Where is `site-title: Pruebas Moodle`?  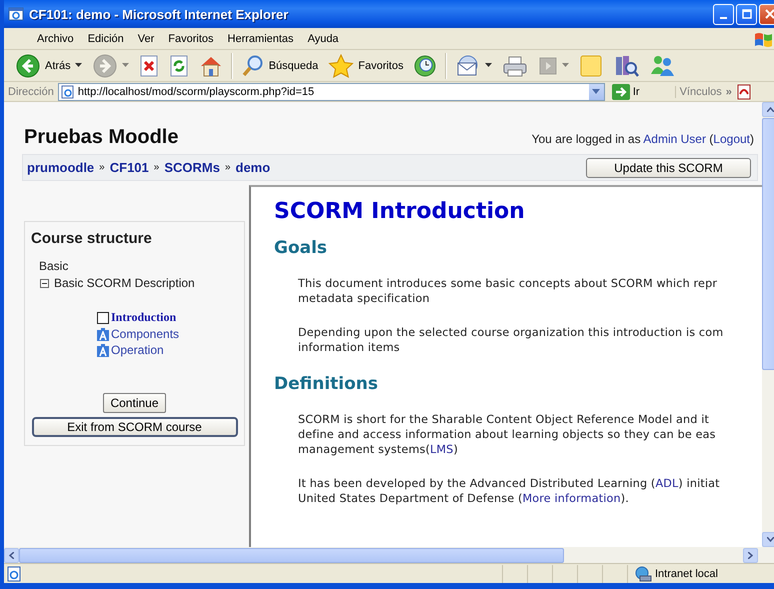
site-title: Pruebas Moodle is located at coordinates (101, 137).